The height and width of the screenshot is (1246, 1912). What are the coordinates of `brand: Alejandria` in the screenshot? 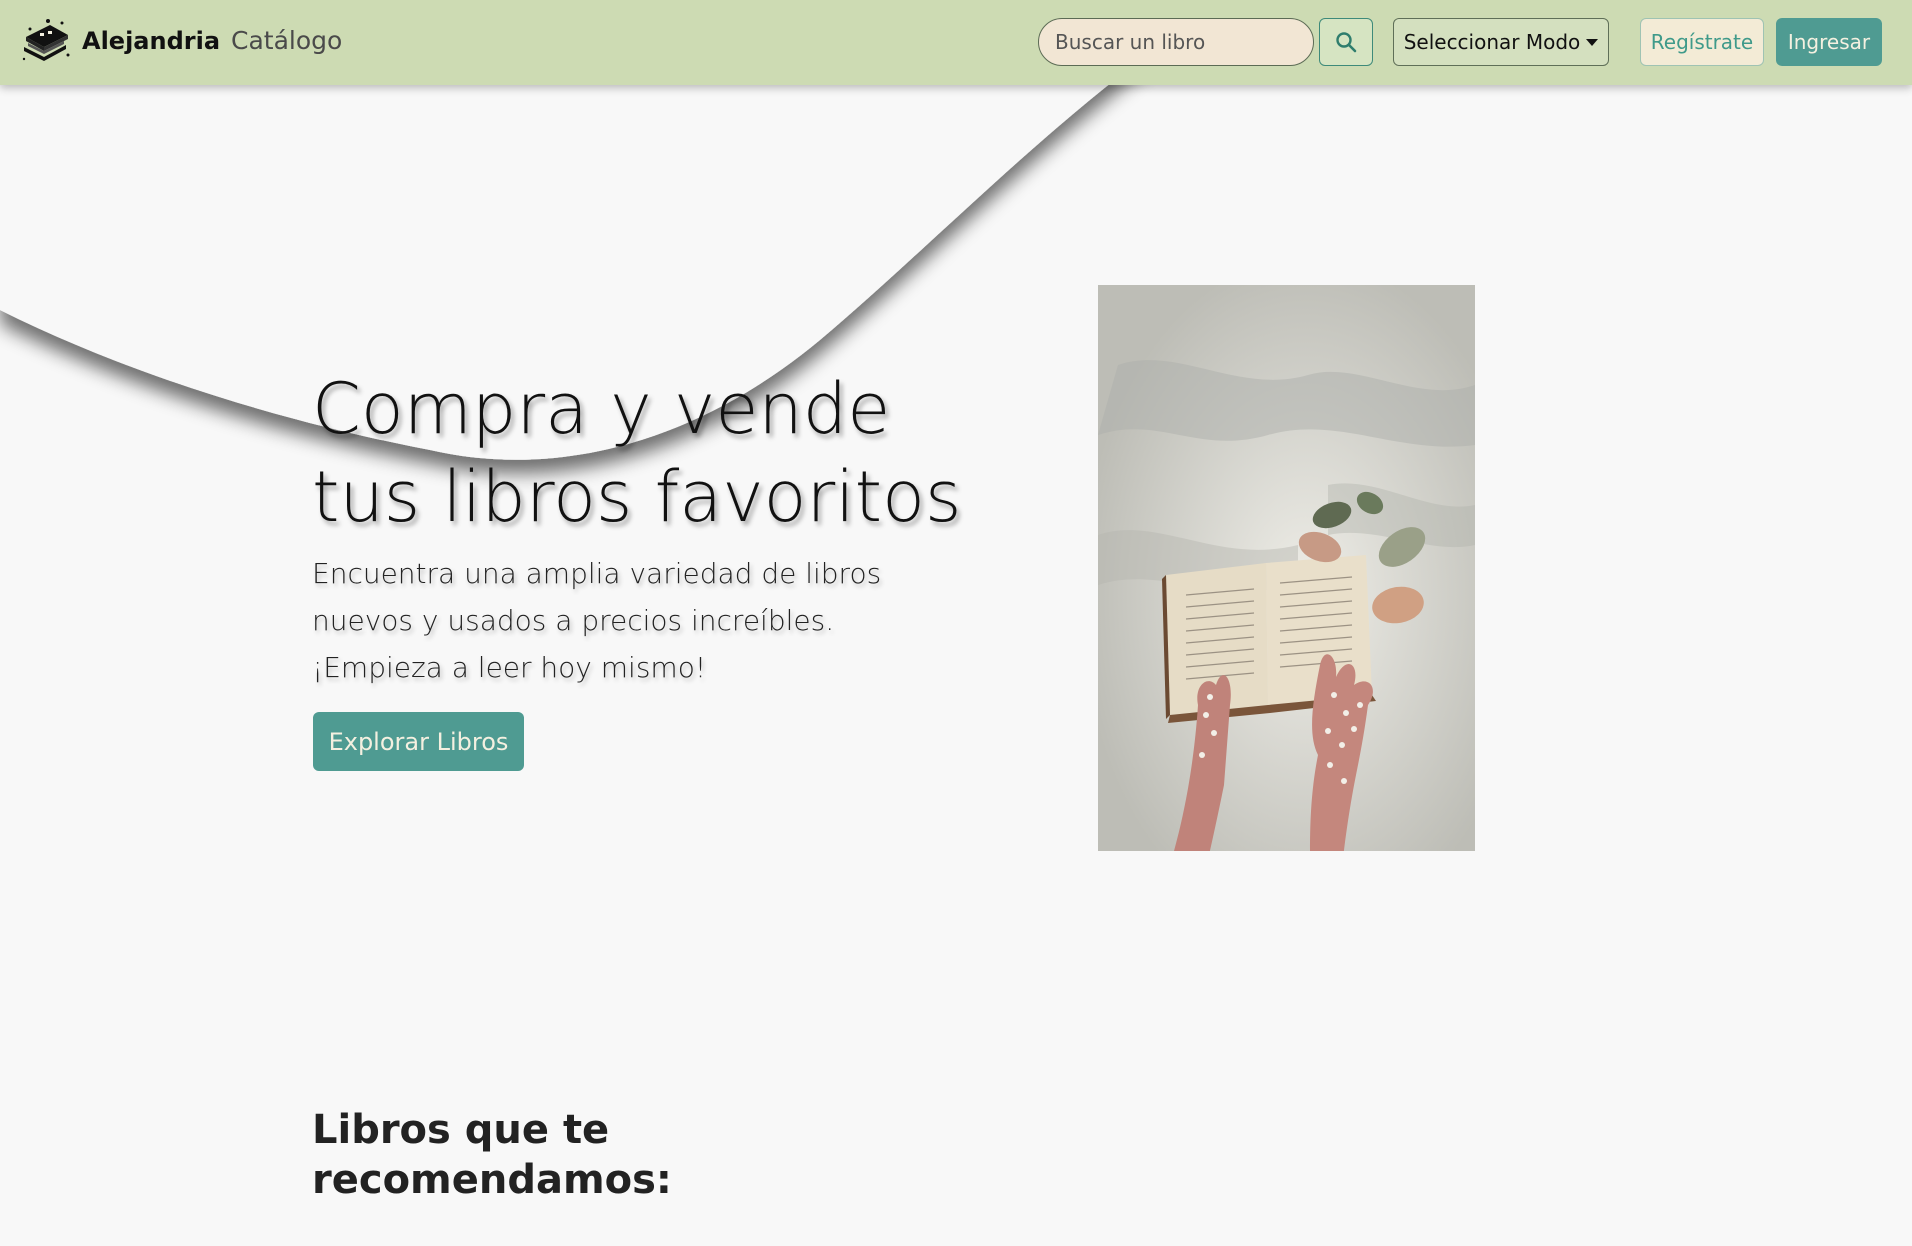 It's located at (120, 41).